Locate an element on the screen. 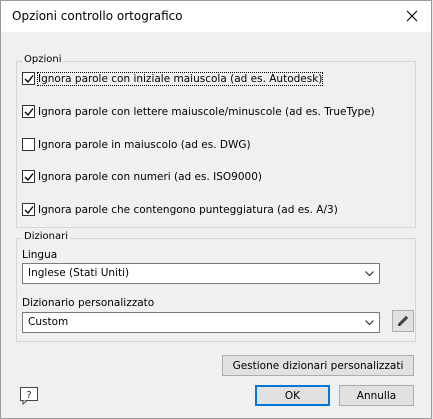  custom-dictionary-select: Custom is located at coordinates (201, 322).